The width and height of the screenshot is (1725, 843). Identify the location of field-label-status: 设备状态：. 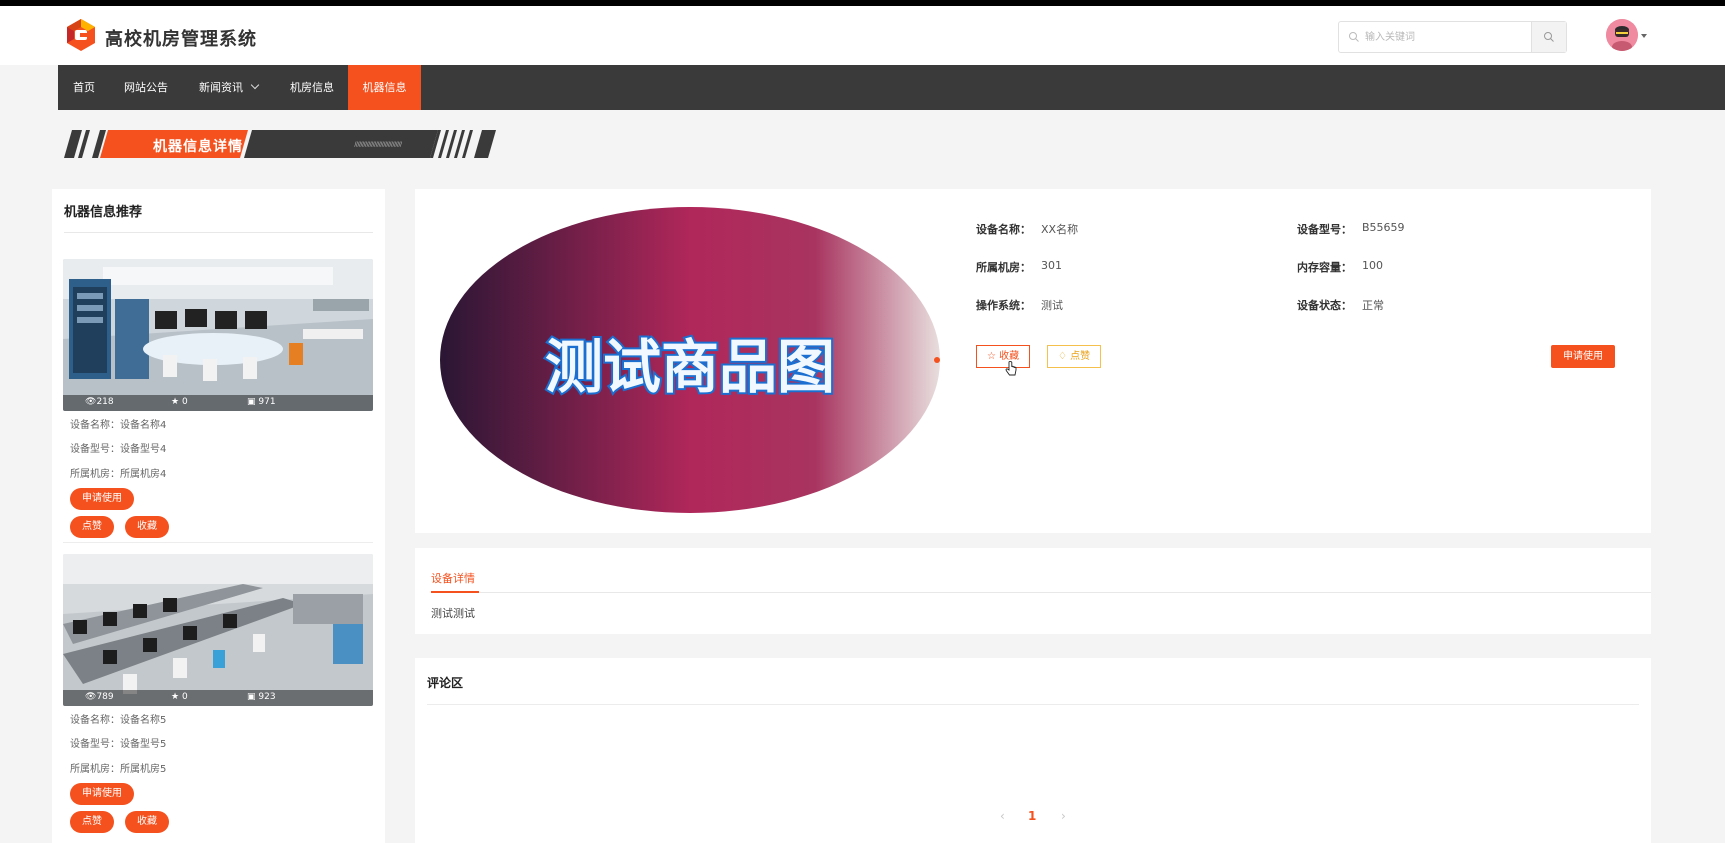
(1324, 305).